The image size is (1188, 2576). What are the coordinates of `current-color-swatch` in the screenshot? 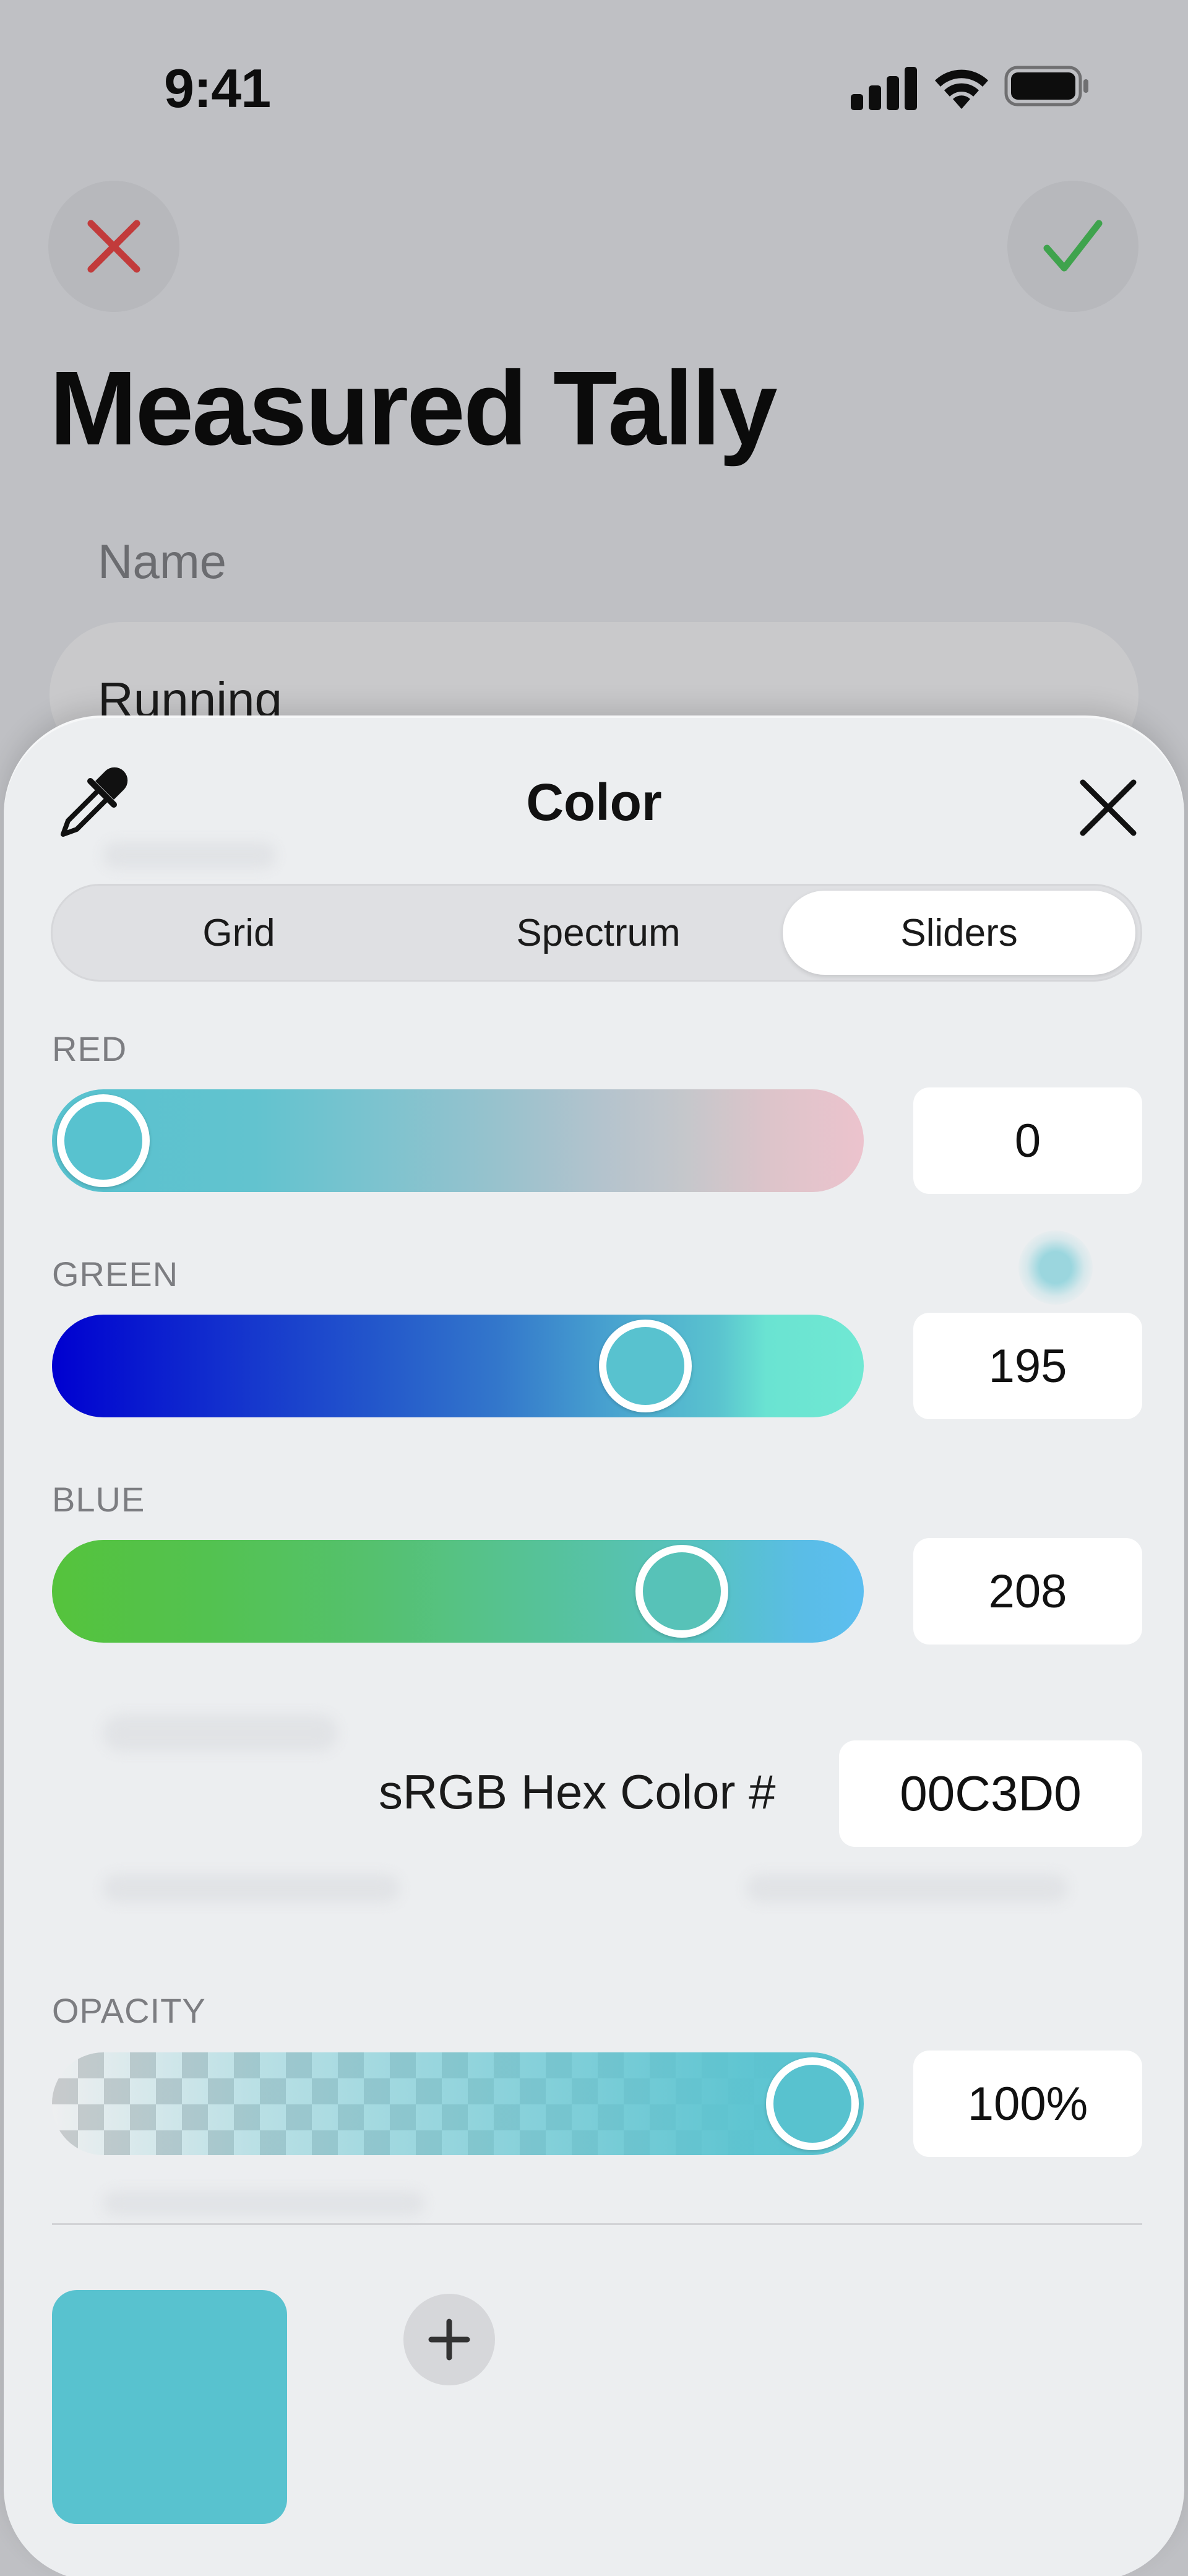 It's located at (169, 2407).